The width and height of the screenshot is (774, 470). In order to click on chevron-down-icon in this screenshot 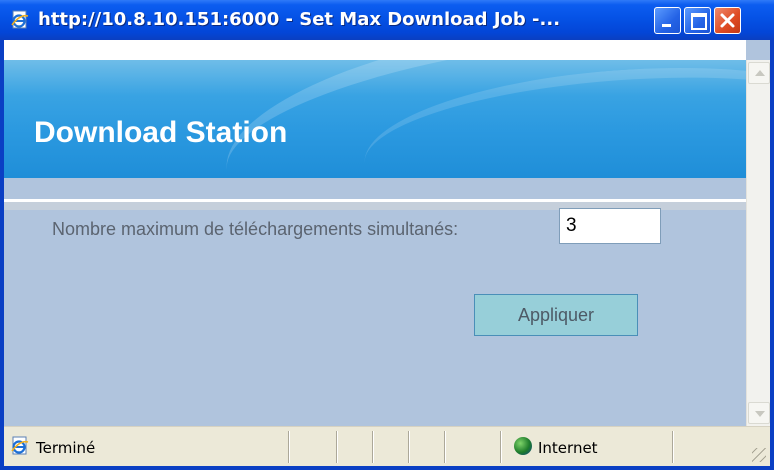, I will do `click(760, 414)`.